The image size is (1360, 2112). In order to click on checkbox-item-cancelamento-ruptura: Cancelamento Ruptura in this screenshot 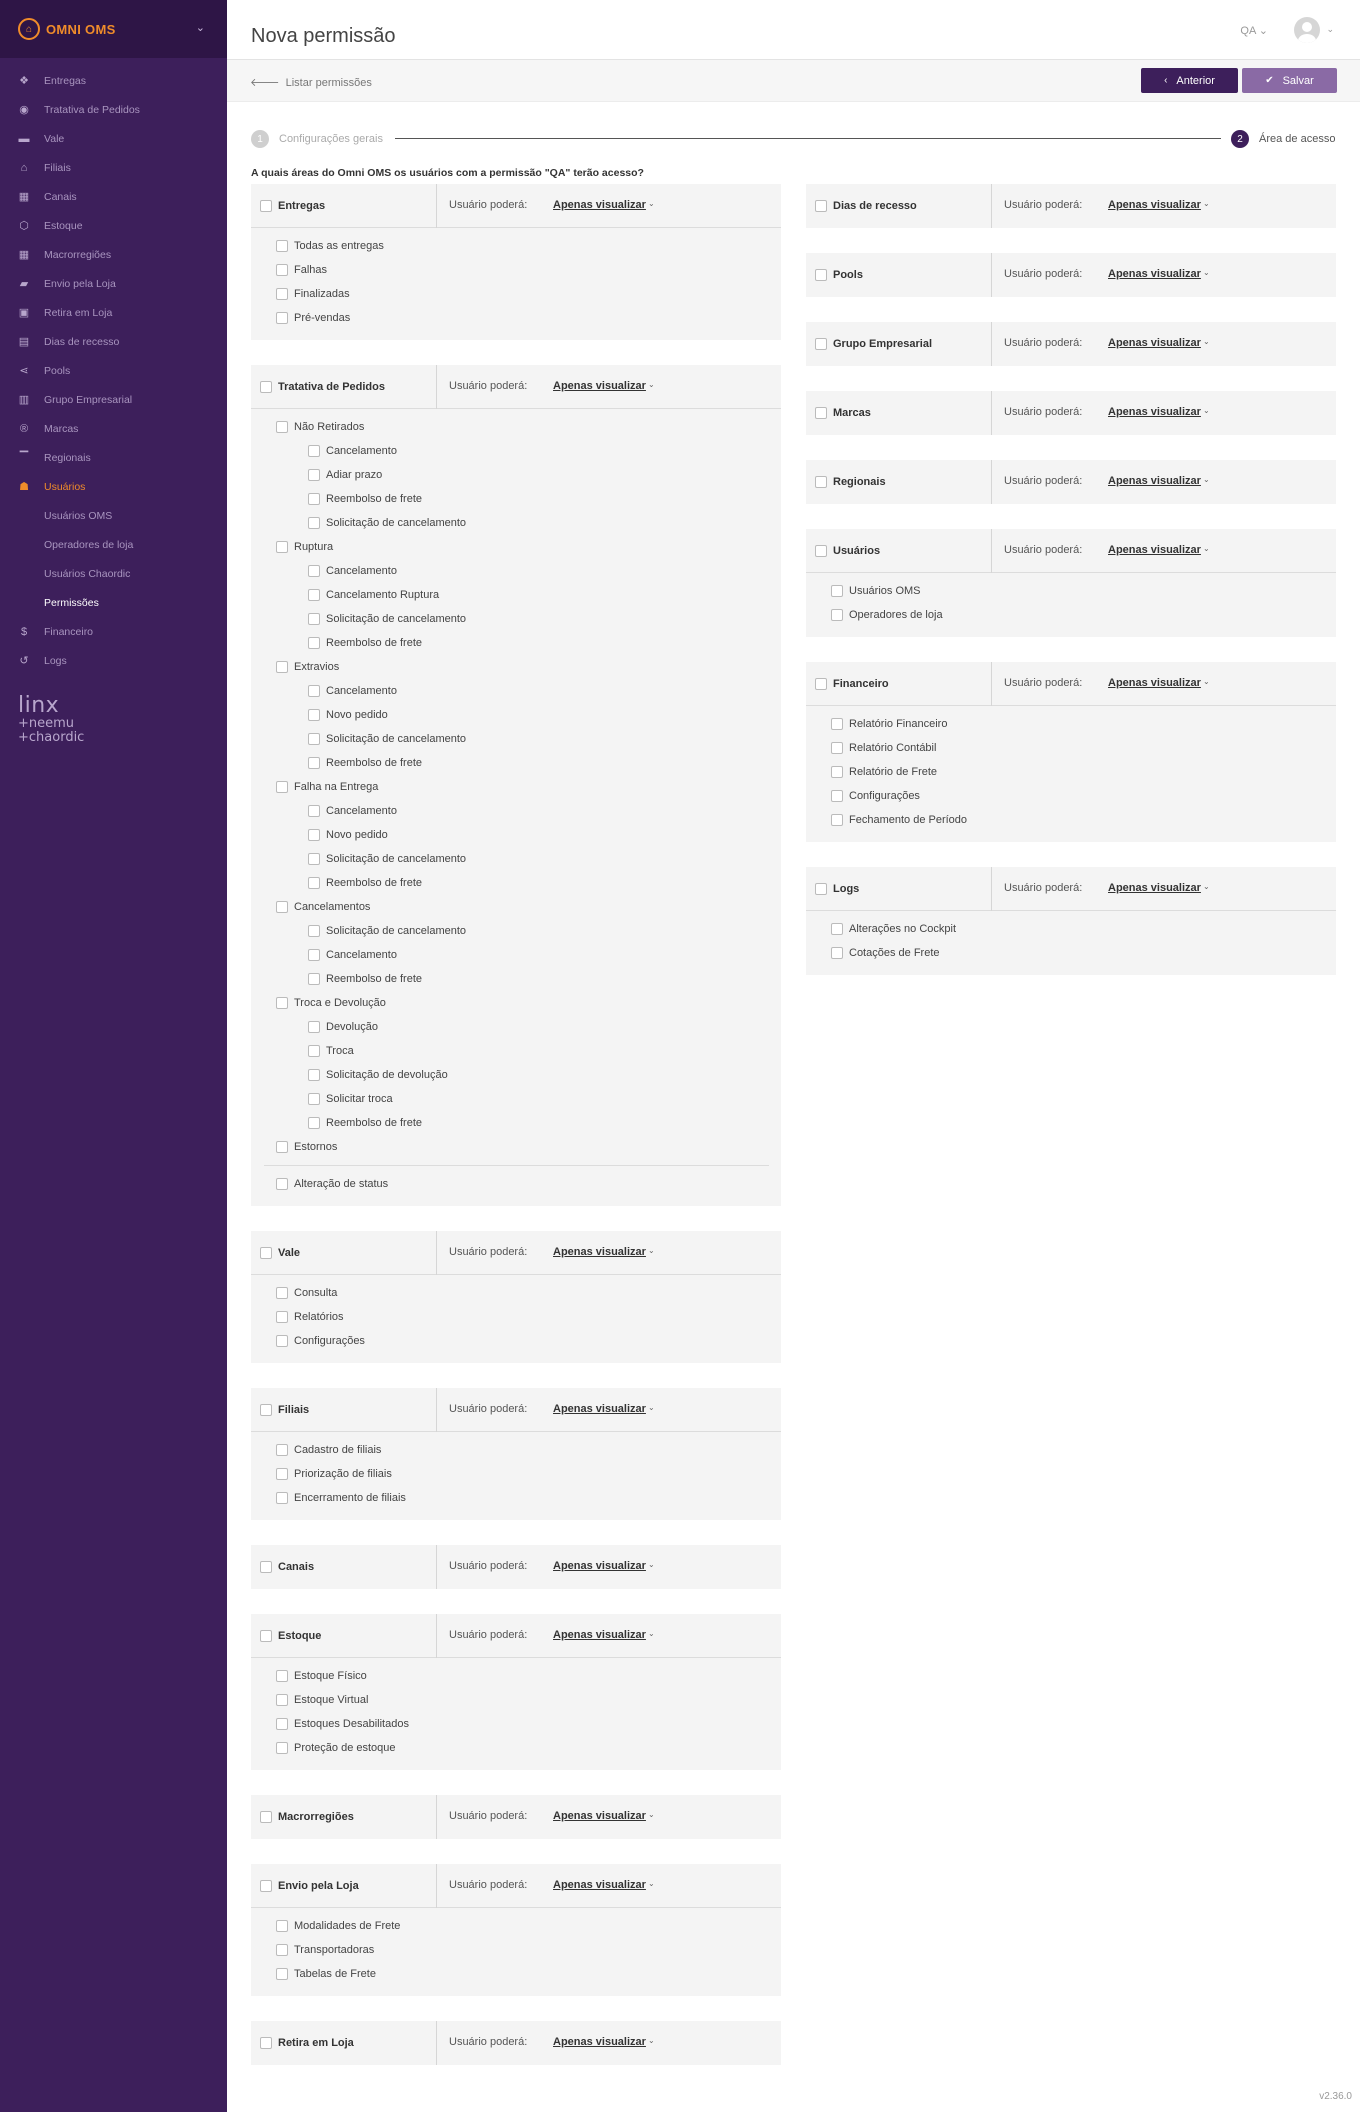, I will do `click(528, 595)`.